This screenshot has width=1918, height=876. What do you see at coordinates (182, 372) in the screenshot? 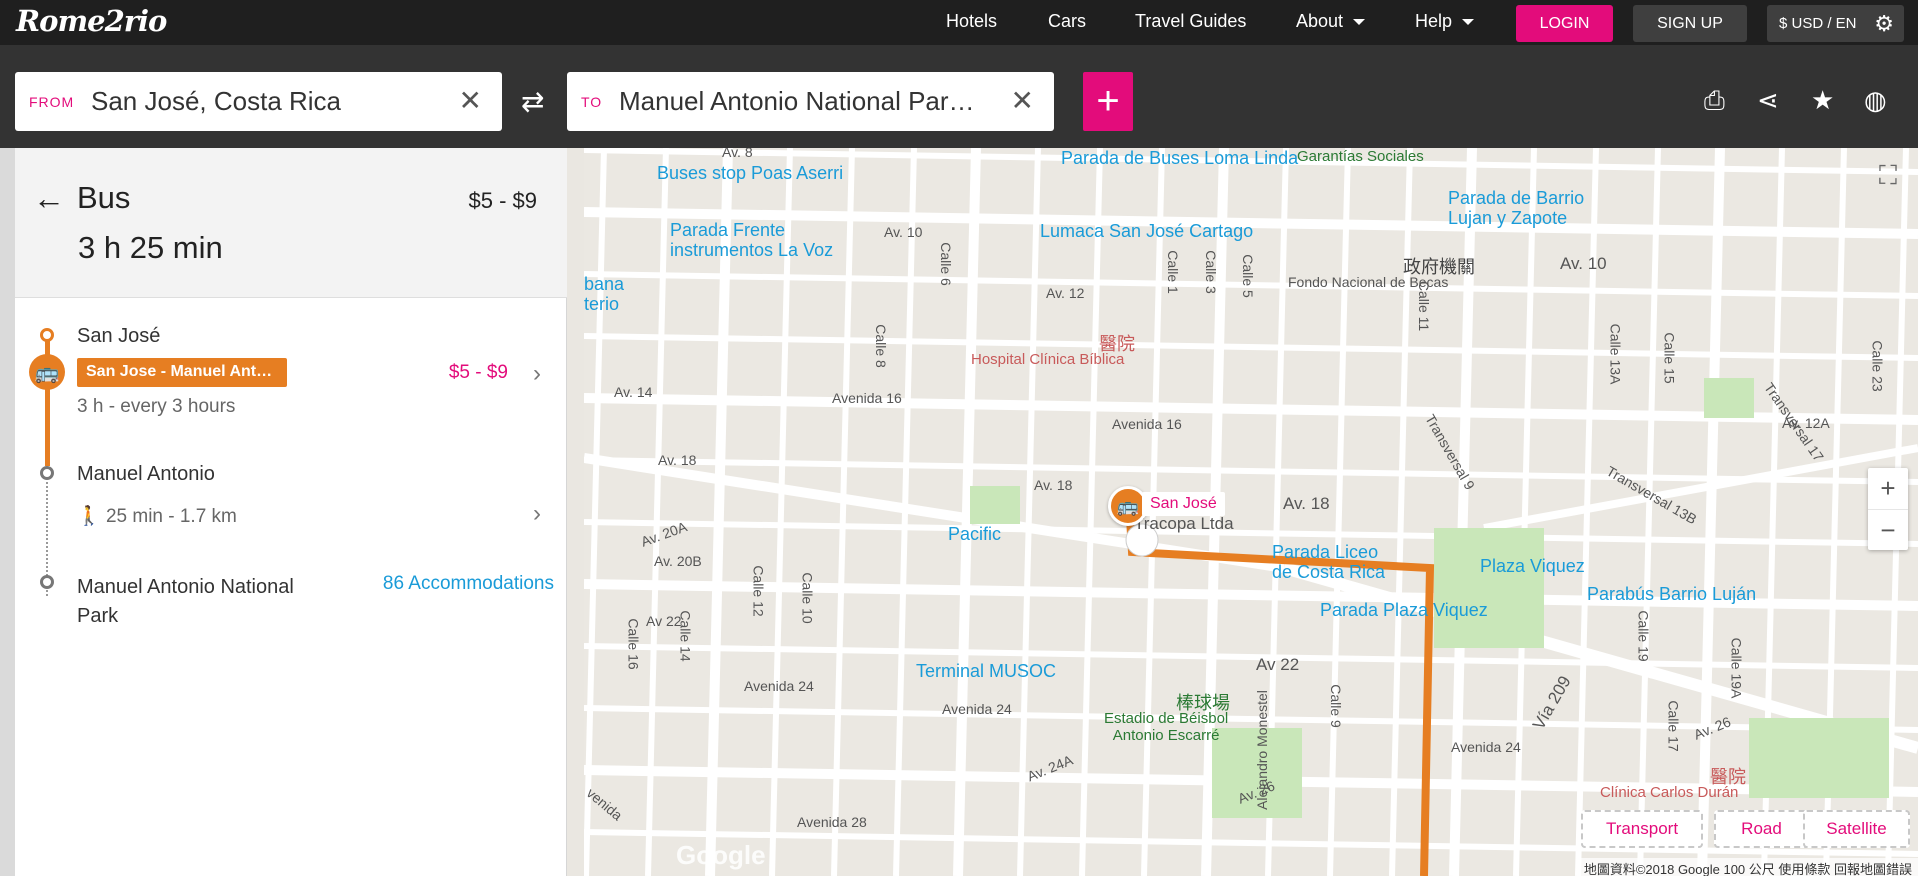
I see `bus-line-badge: San Jose - Manuel Antonio` at bounding box center [182, 372].